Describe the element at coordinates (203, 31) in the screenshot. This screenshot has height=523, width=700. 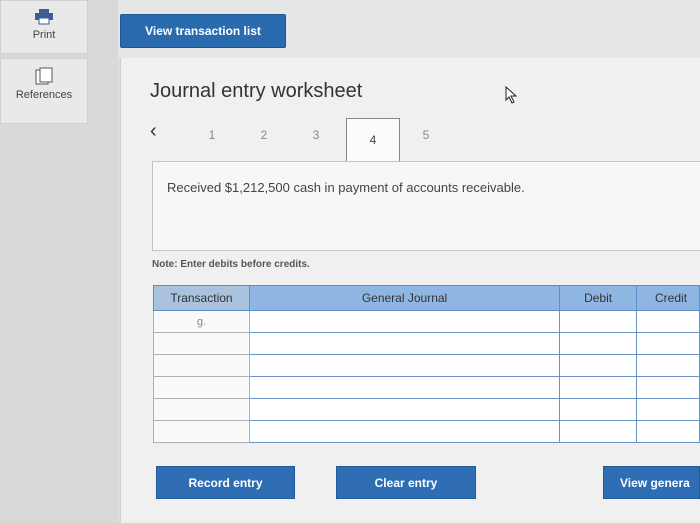
I see `view-transaction-list-button: View transaction list` at that location.